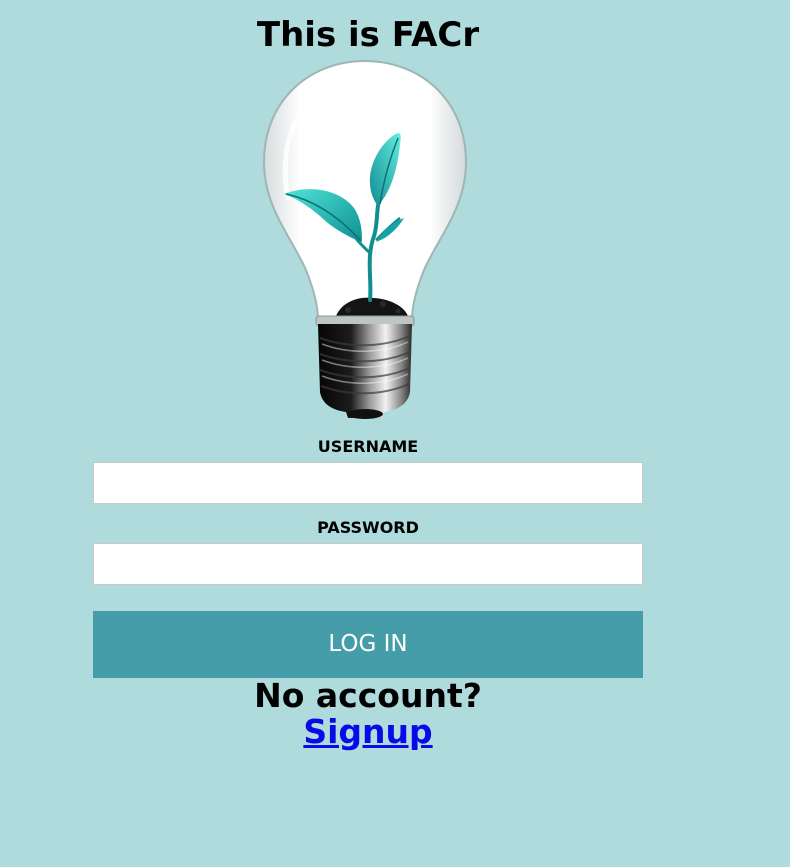 The width and height of the screenshot is (790, 867). Describe the element at coordinates (368, 483) in the screenshot. I see `username-input` at that location.